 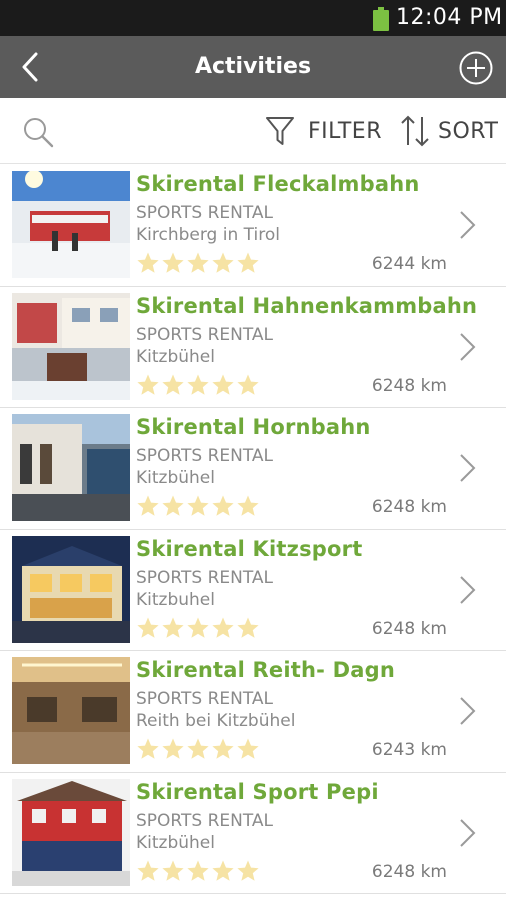 I want to click on filter-button: FILTER, so click(x=323, y=131).